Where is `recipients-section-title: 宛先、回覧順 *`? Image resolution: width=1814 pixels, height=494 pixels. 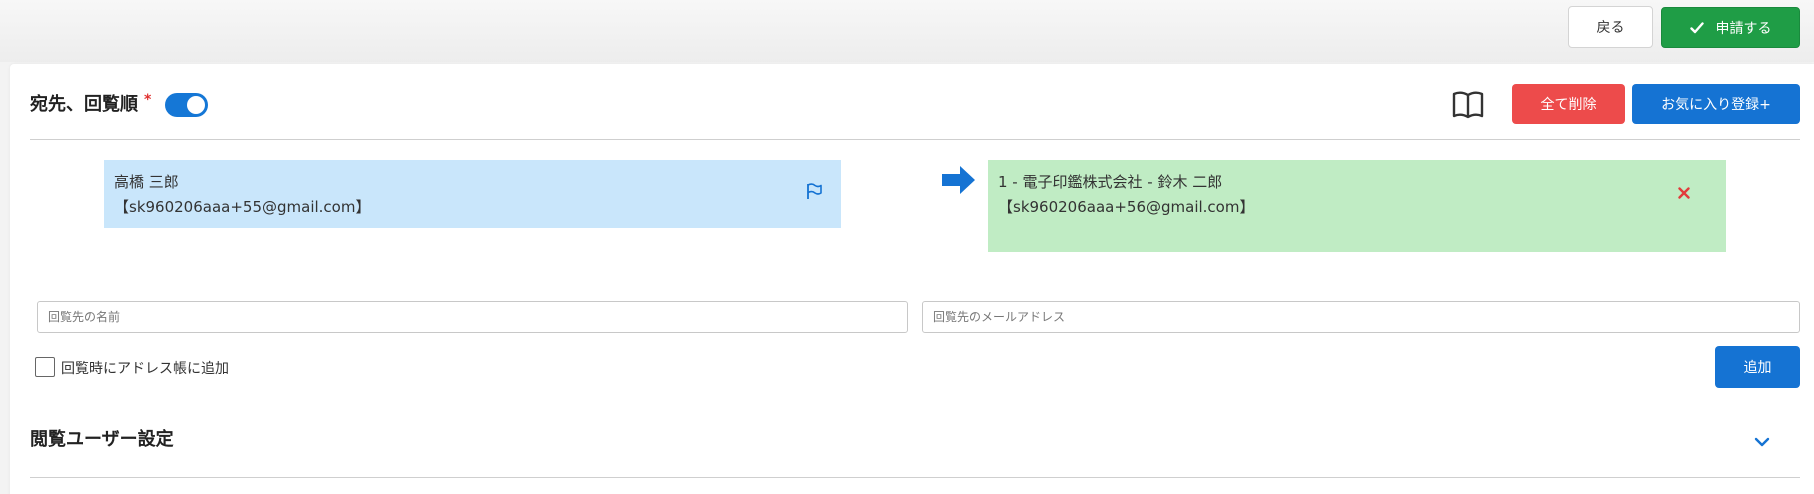
recipients-section-title: 宛先、回覧順 * is located at coordinates (90, 103).